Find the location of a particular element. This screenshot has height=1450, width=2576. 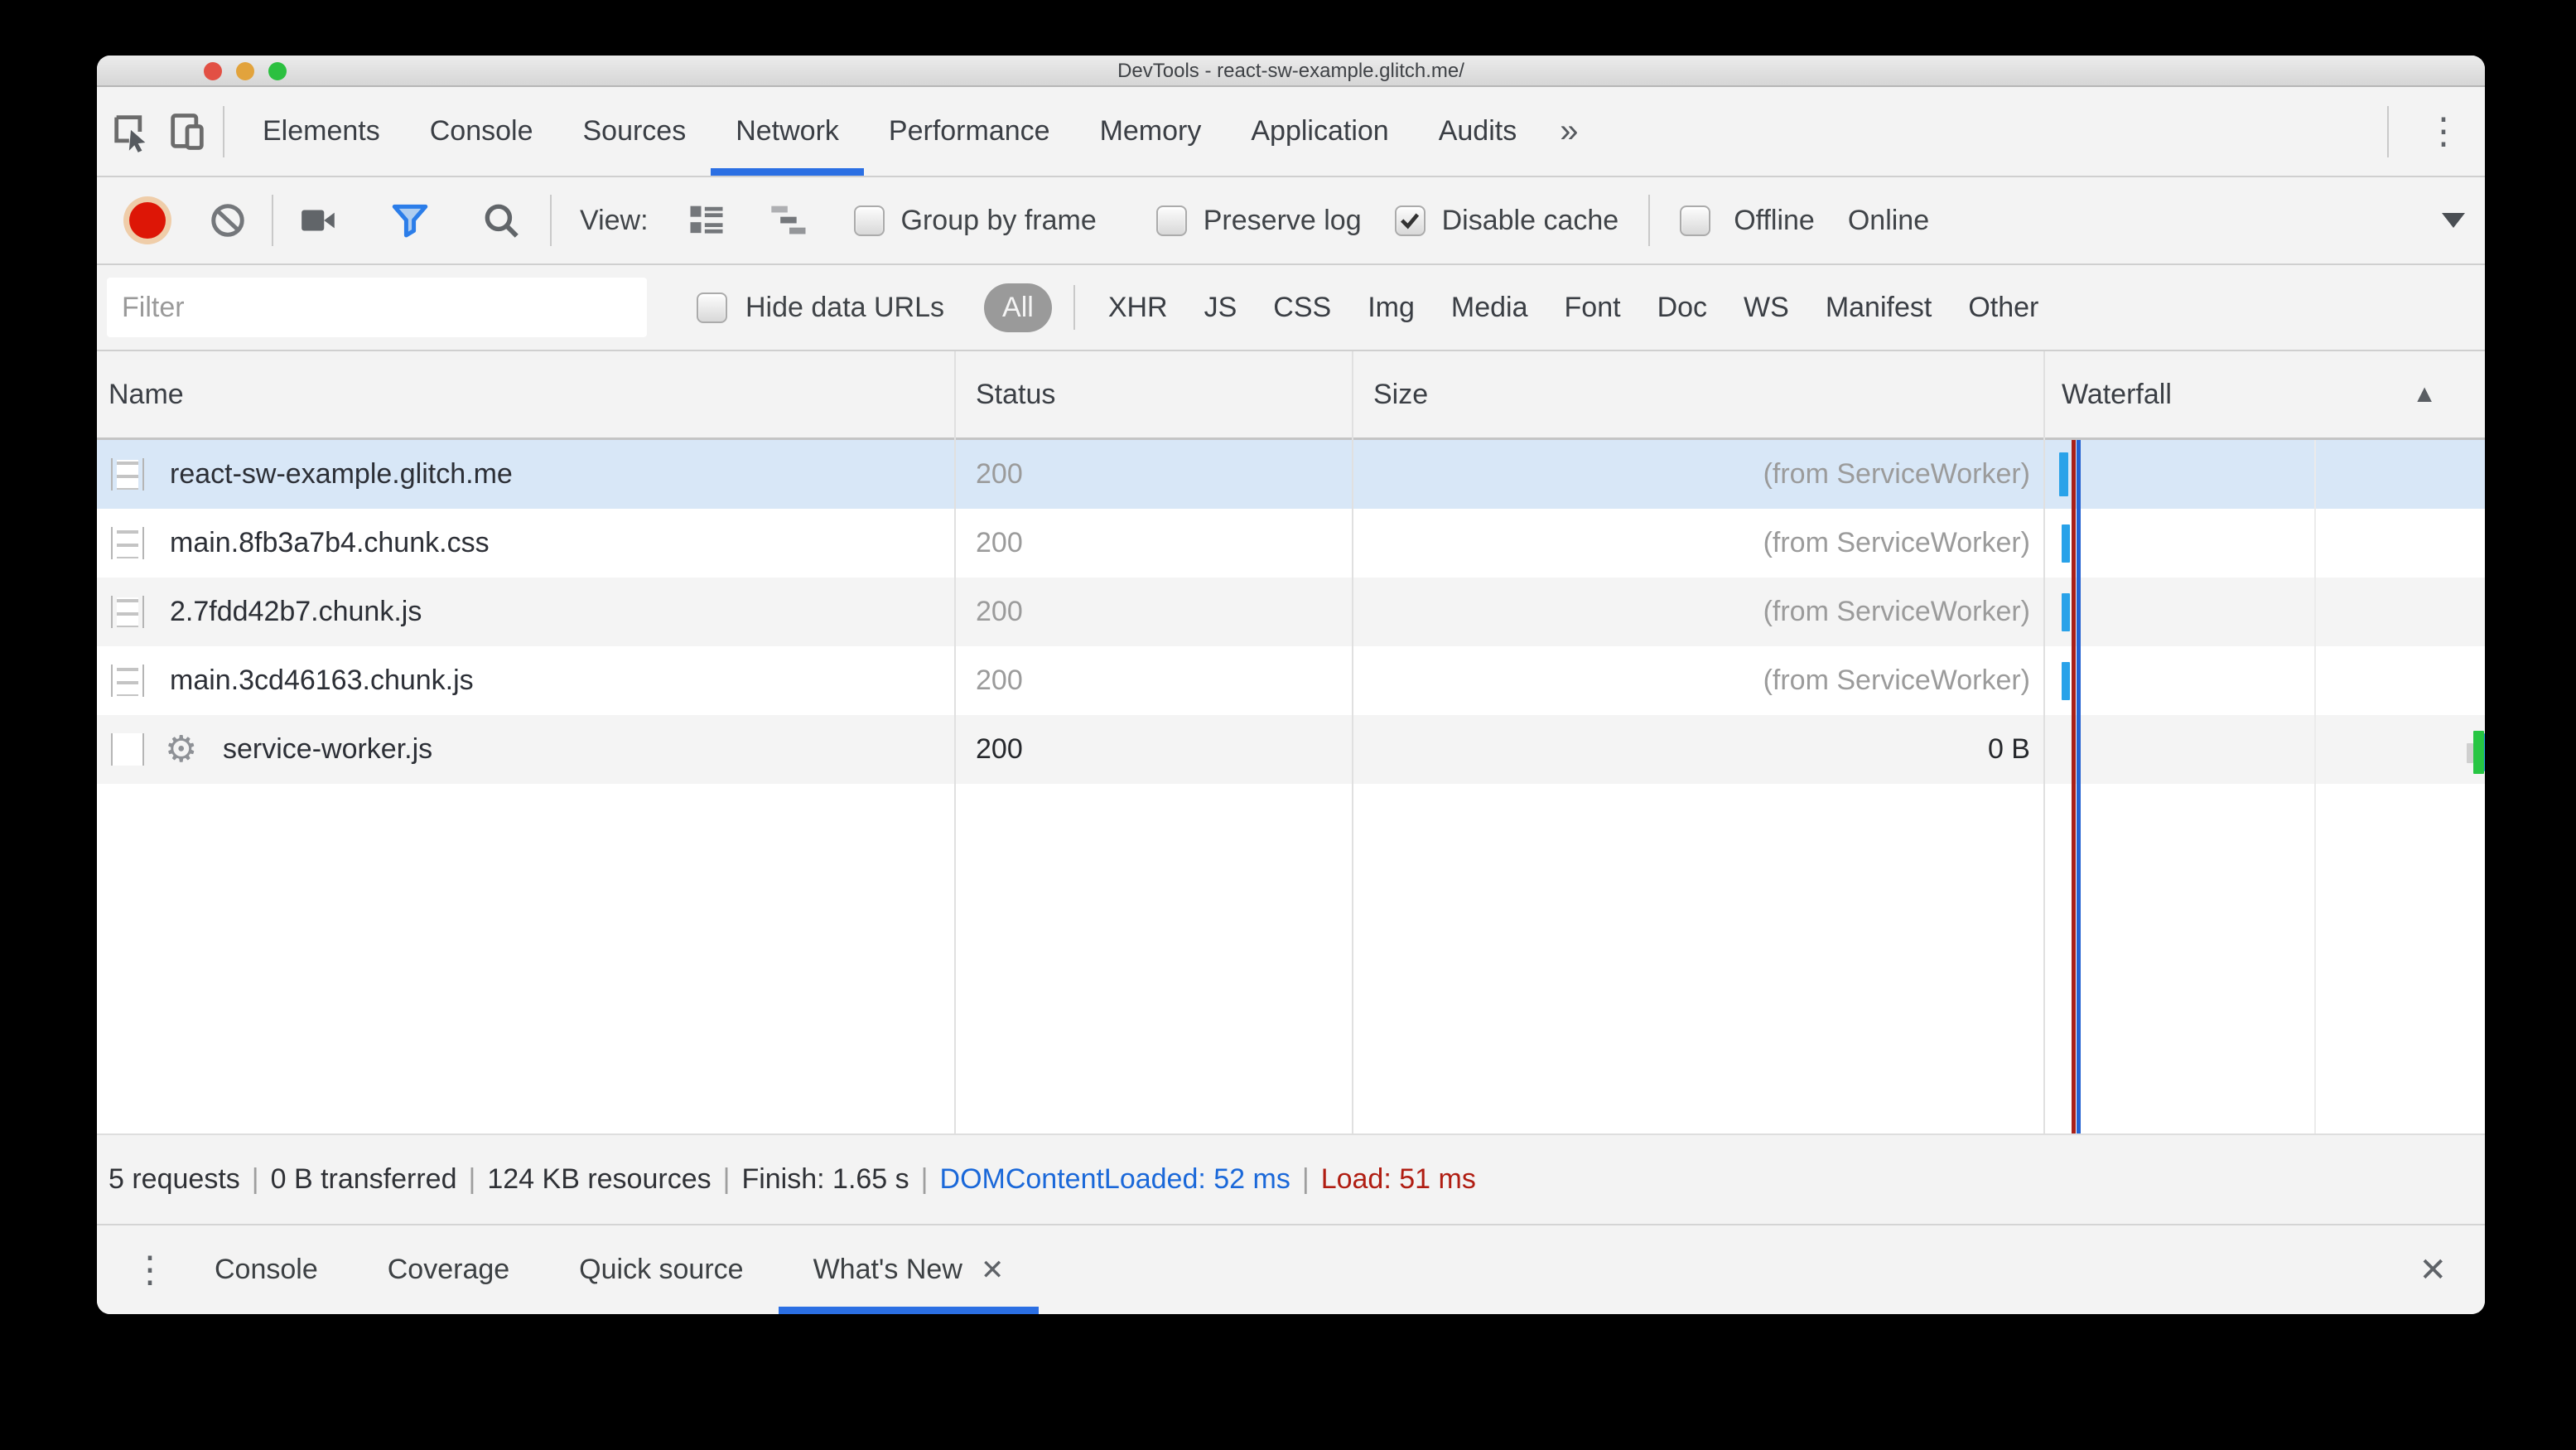

filter-type-css: CSS is located at coordinates (1302, 308).